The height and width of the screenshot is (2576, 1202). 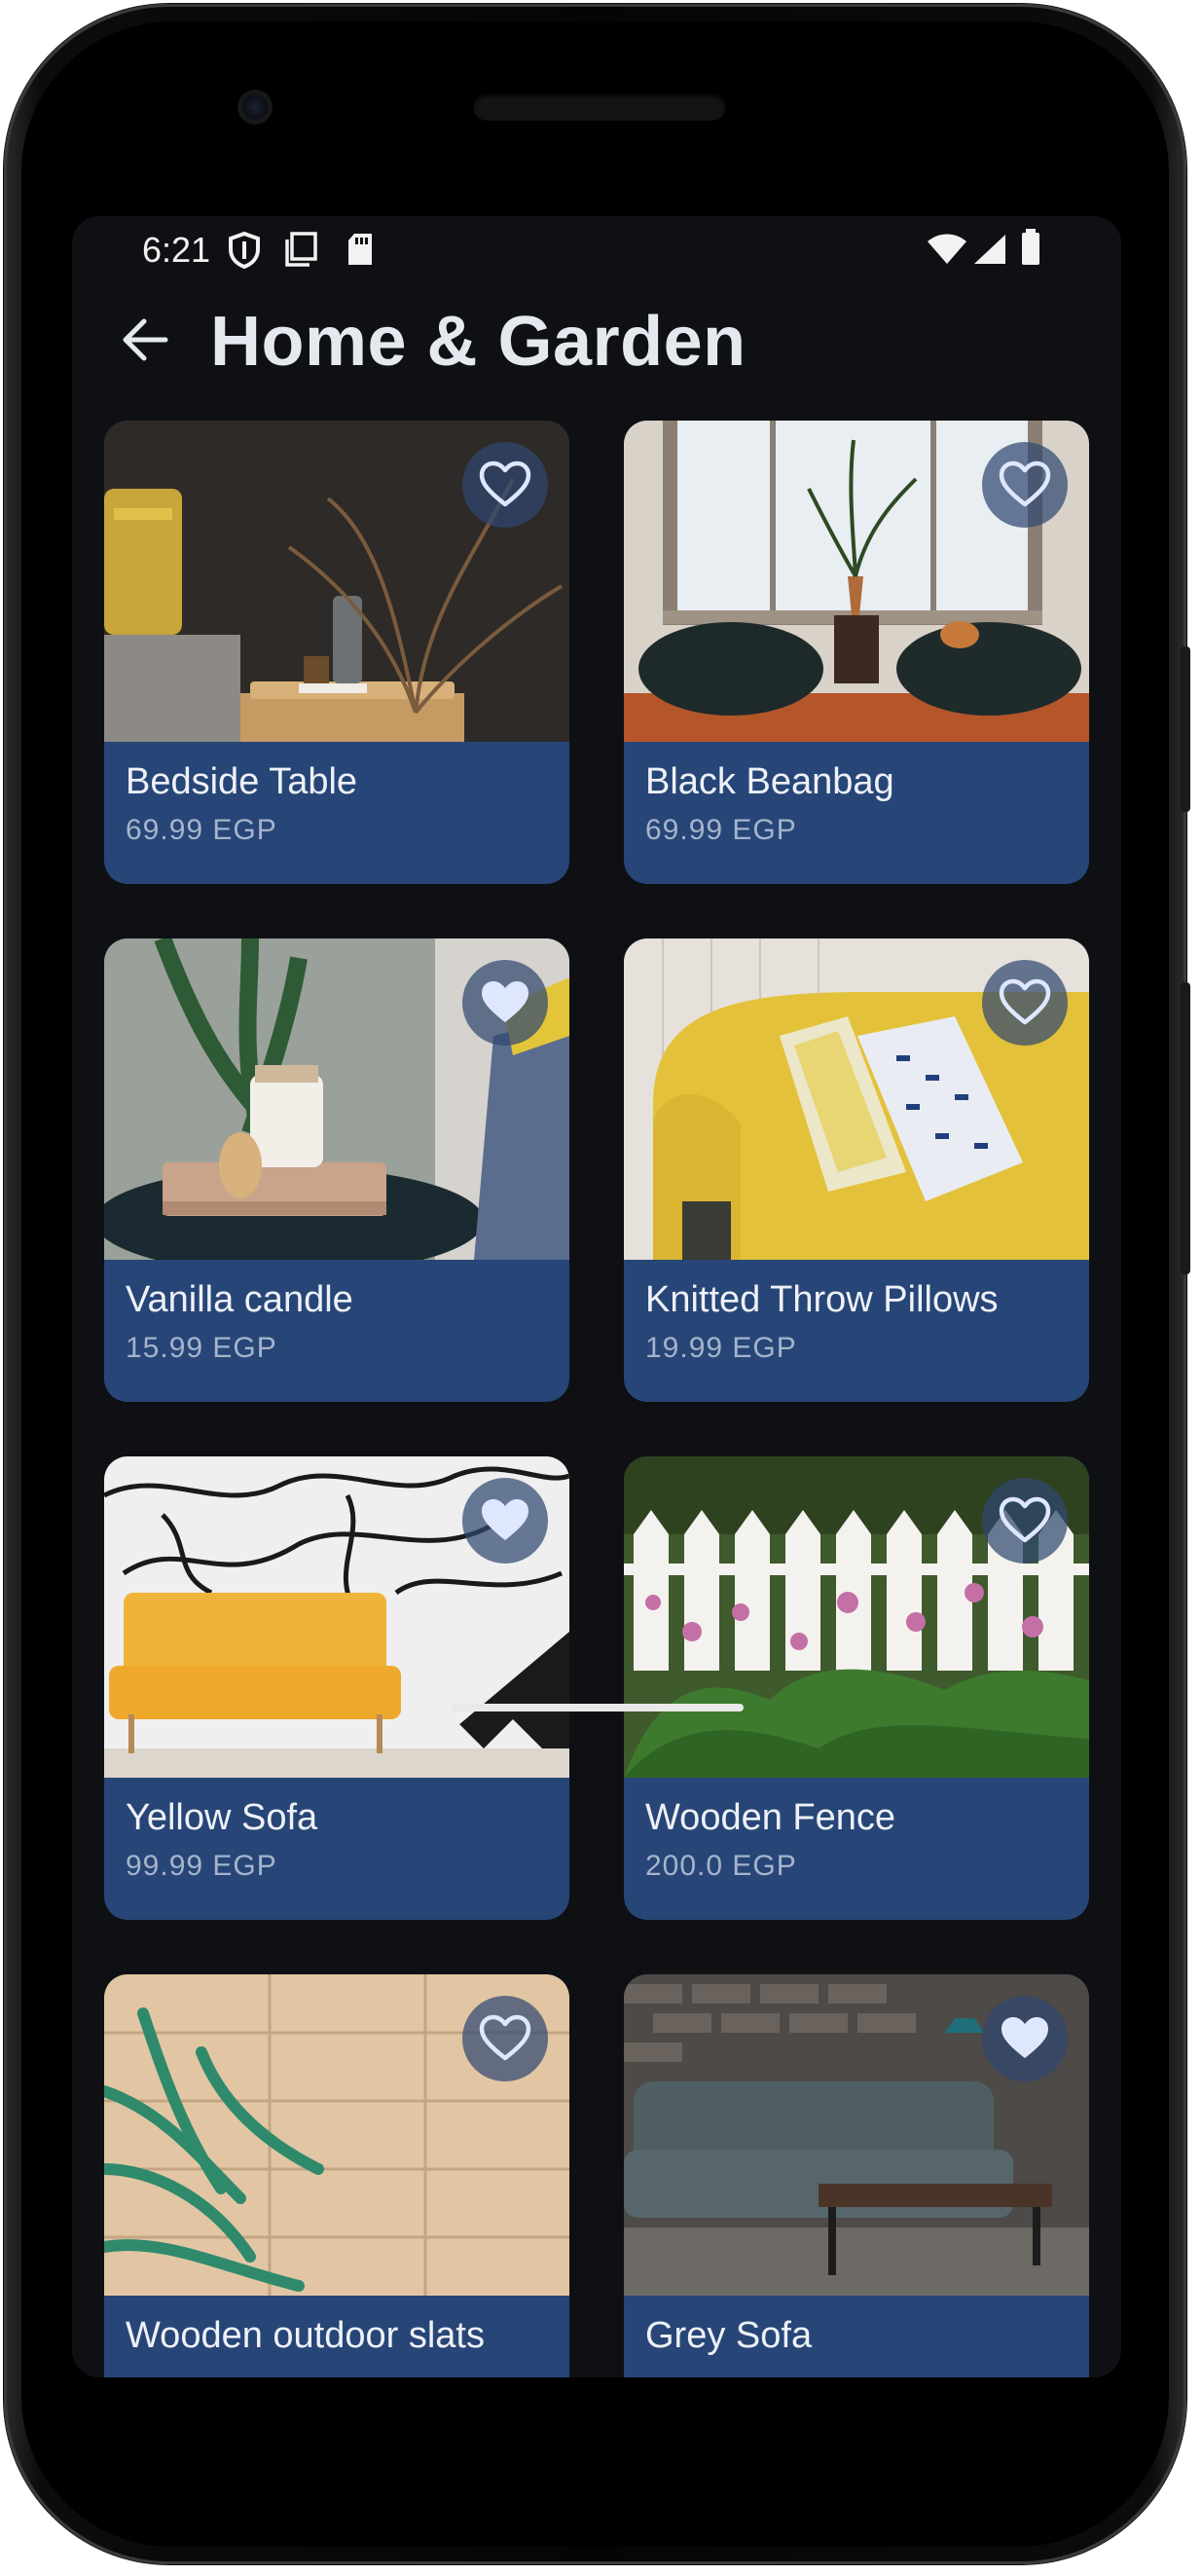 What do you see at coordinates (336, 1688) in the screenshot?
I see `product-card: Yellow Sofa 99.99 EGP` at bounding box center [336, 1688].